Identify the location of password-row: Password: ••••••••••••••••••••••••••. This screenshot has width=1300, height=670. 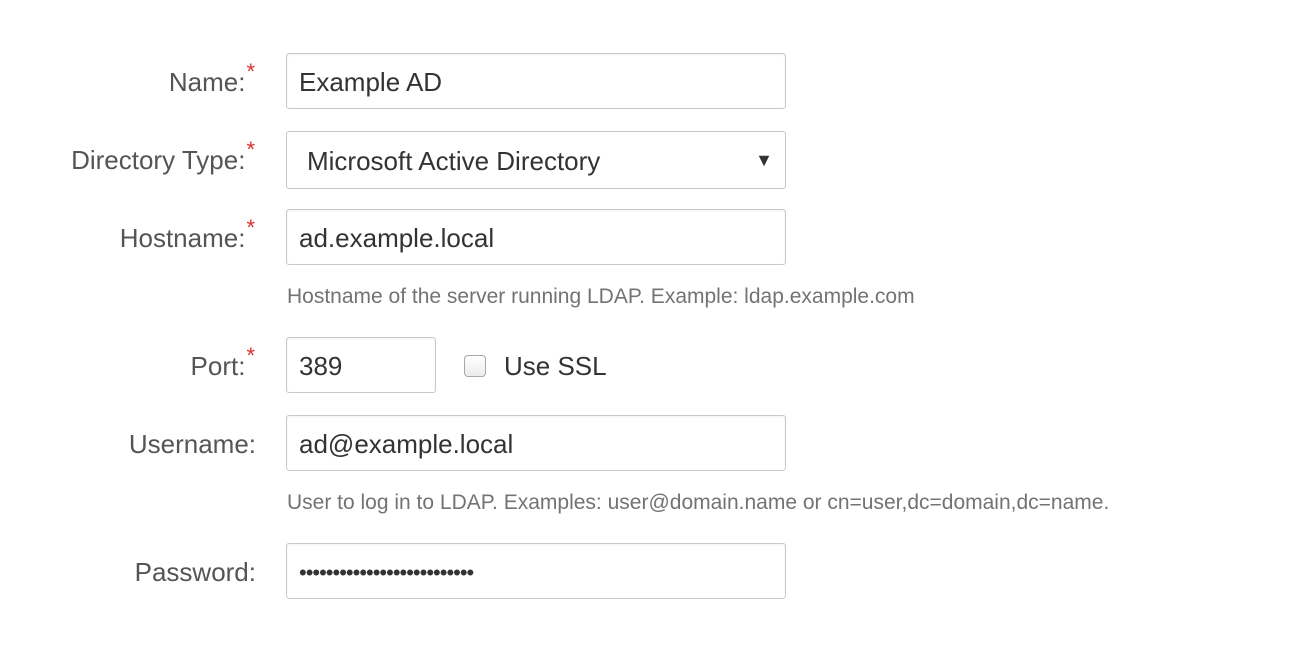
(650, 572).